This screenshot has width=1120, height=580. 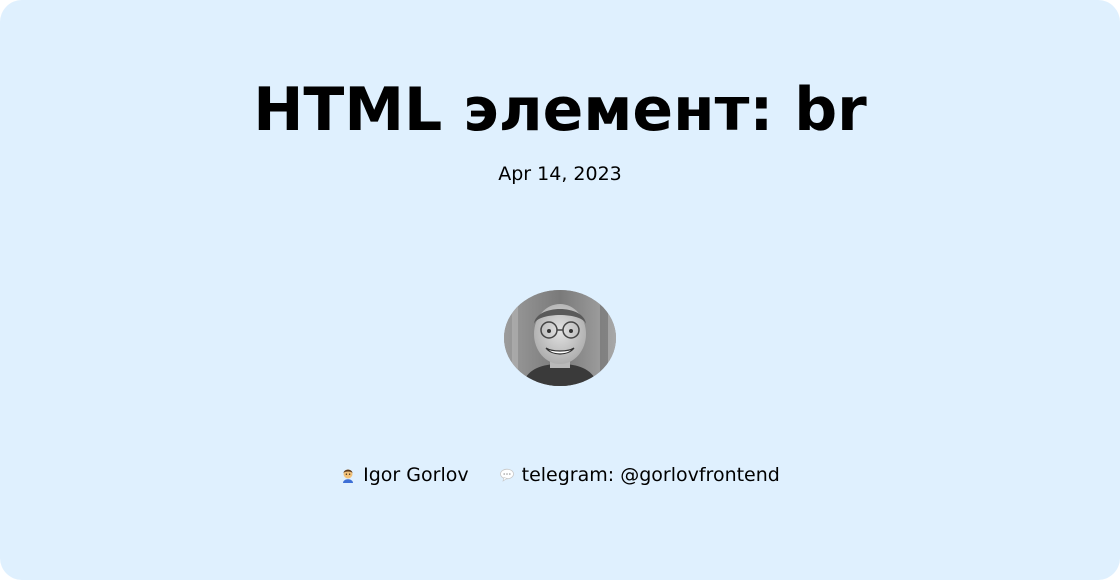 What do you see at coordinates (348, 475) in the screenshot?
I see `person-emoji-icon` at bounding box center [348, 475].